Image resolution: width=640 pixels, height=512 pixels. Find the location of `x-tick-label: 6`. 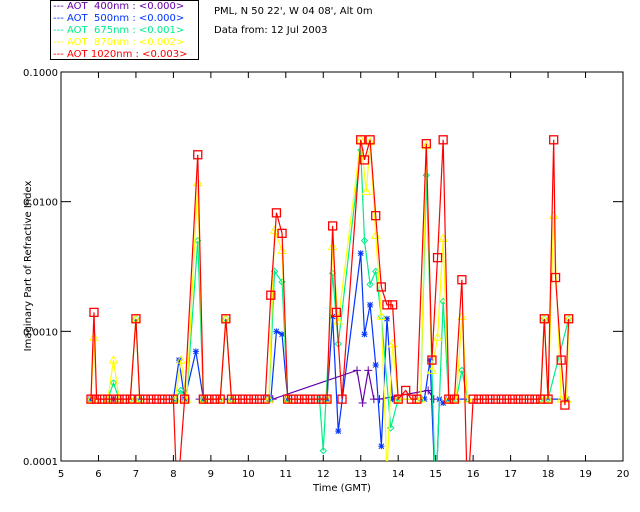

x-tick-label: 6 is located at coordinates (98, 474).